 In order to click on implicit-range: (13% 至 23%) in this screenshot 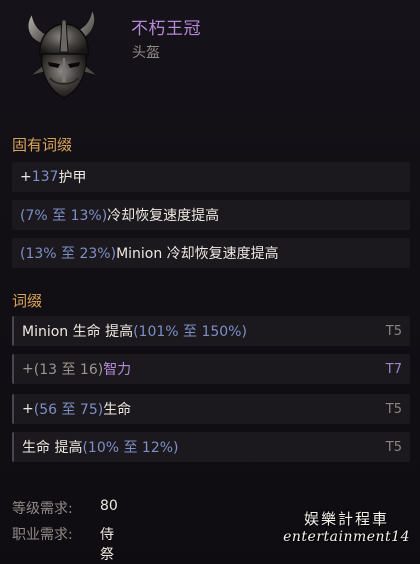, I will do `click(68, 254)`.